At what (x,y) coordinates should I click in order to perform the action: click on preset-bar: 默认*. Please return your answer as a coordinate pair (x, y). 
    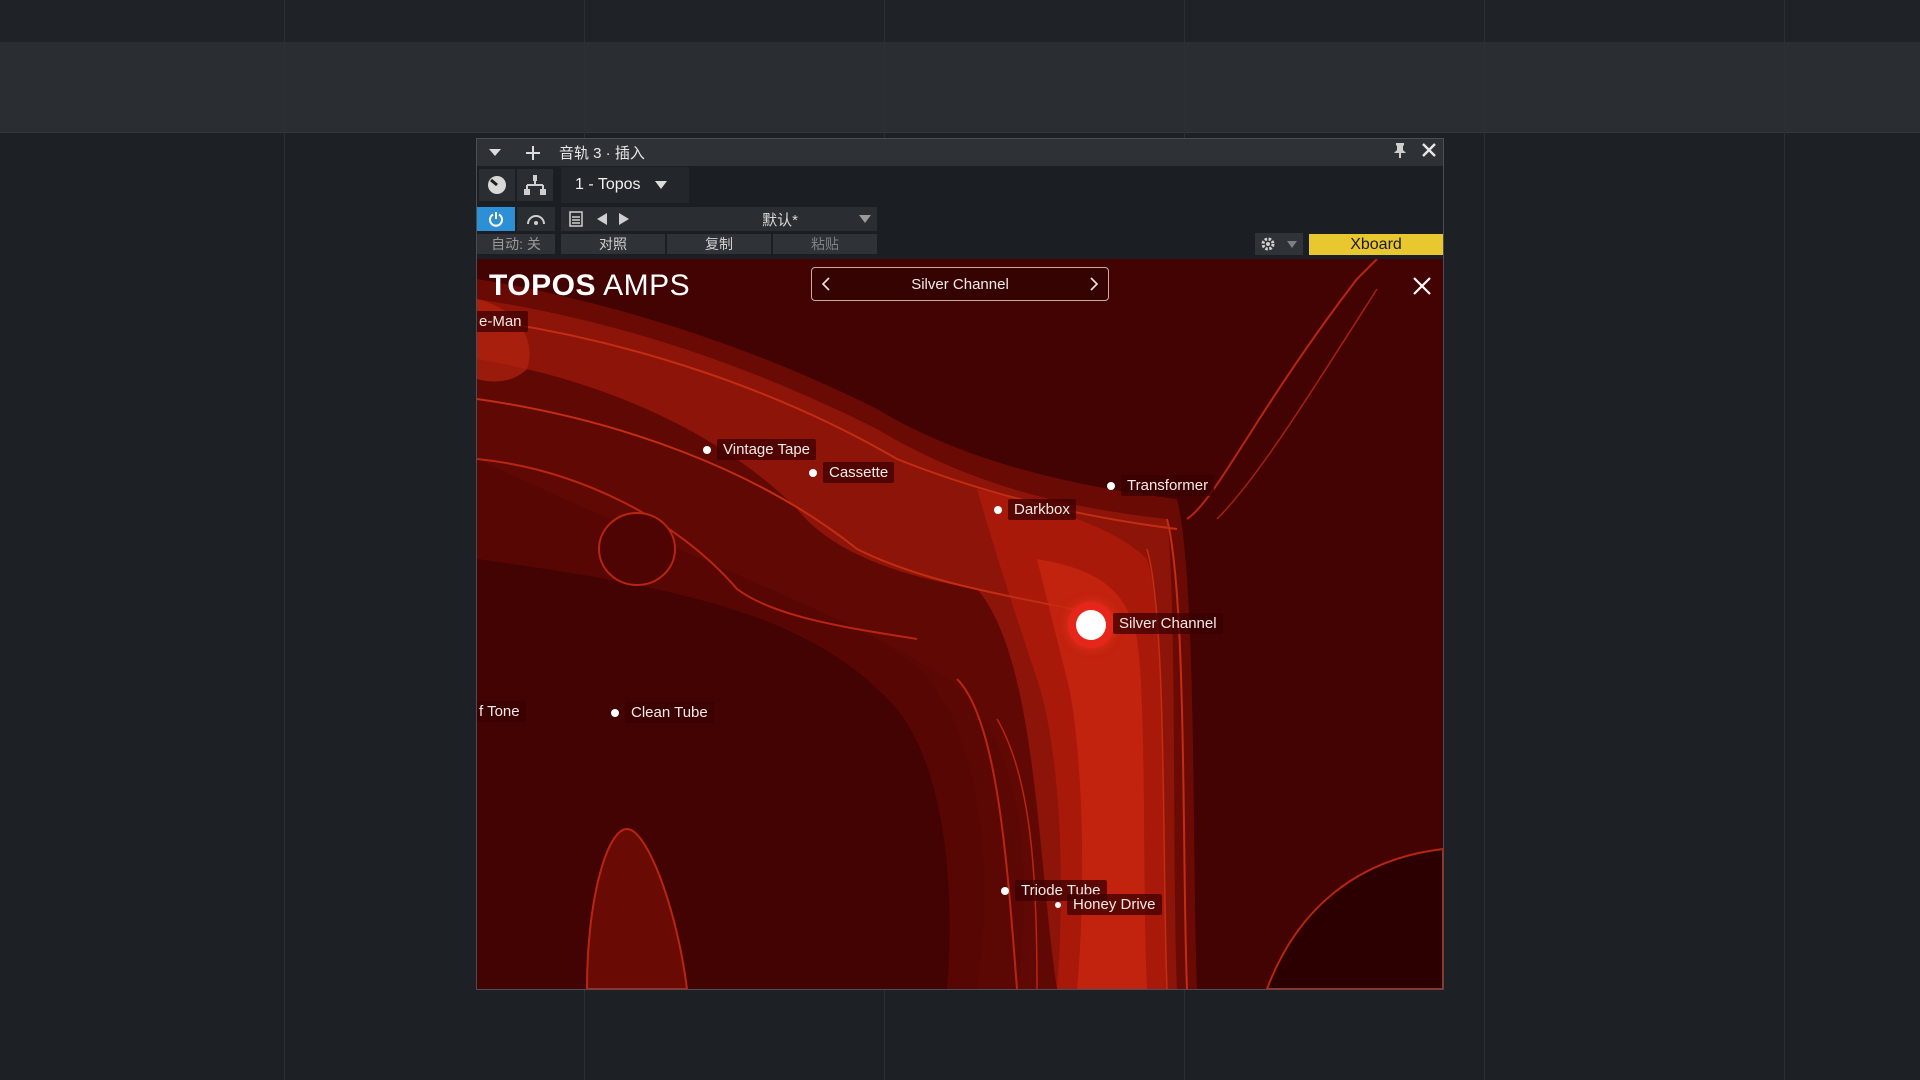
    Looking at the image, I should click on (719, 219).